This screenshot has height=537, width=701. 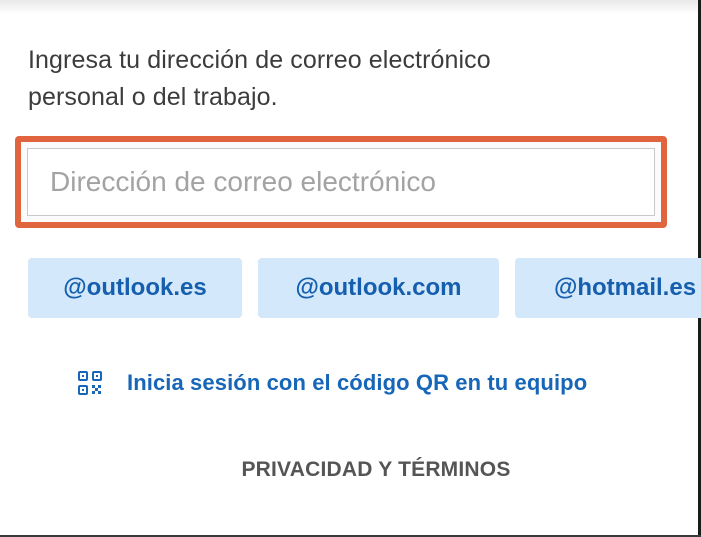 What do you see at coordinates (153, 97) in the screenshot?
I see `instruction-line-2: personal o del trabajo.` at bounding box center [153, 97].